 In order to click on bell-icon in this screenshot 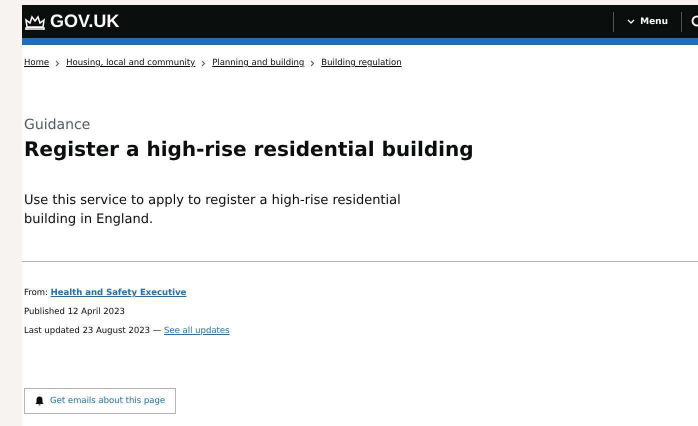, I will do `click(39, 401)`.